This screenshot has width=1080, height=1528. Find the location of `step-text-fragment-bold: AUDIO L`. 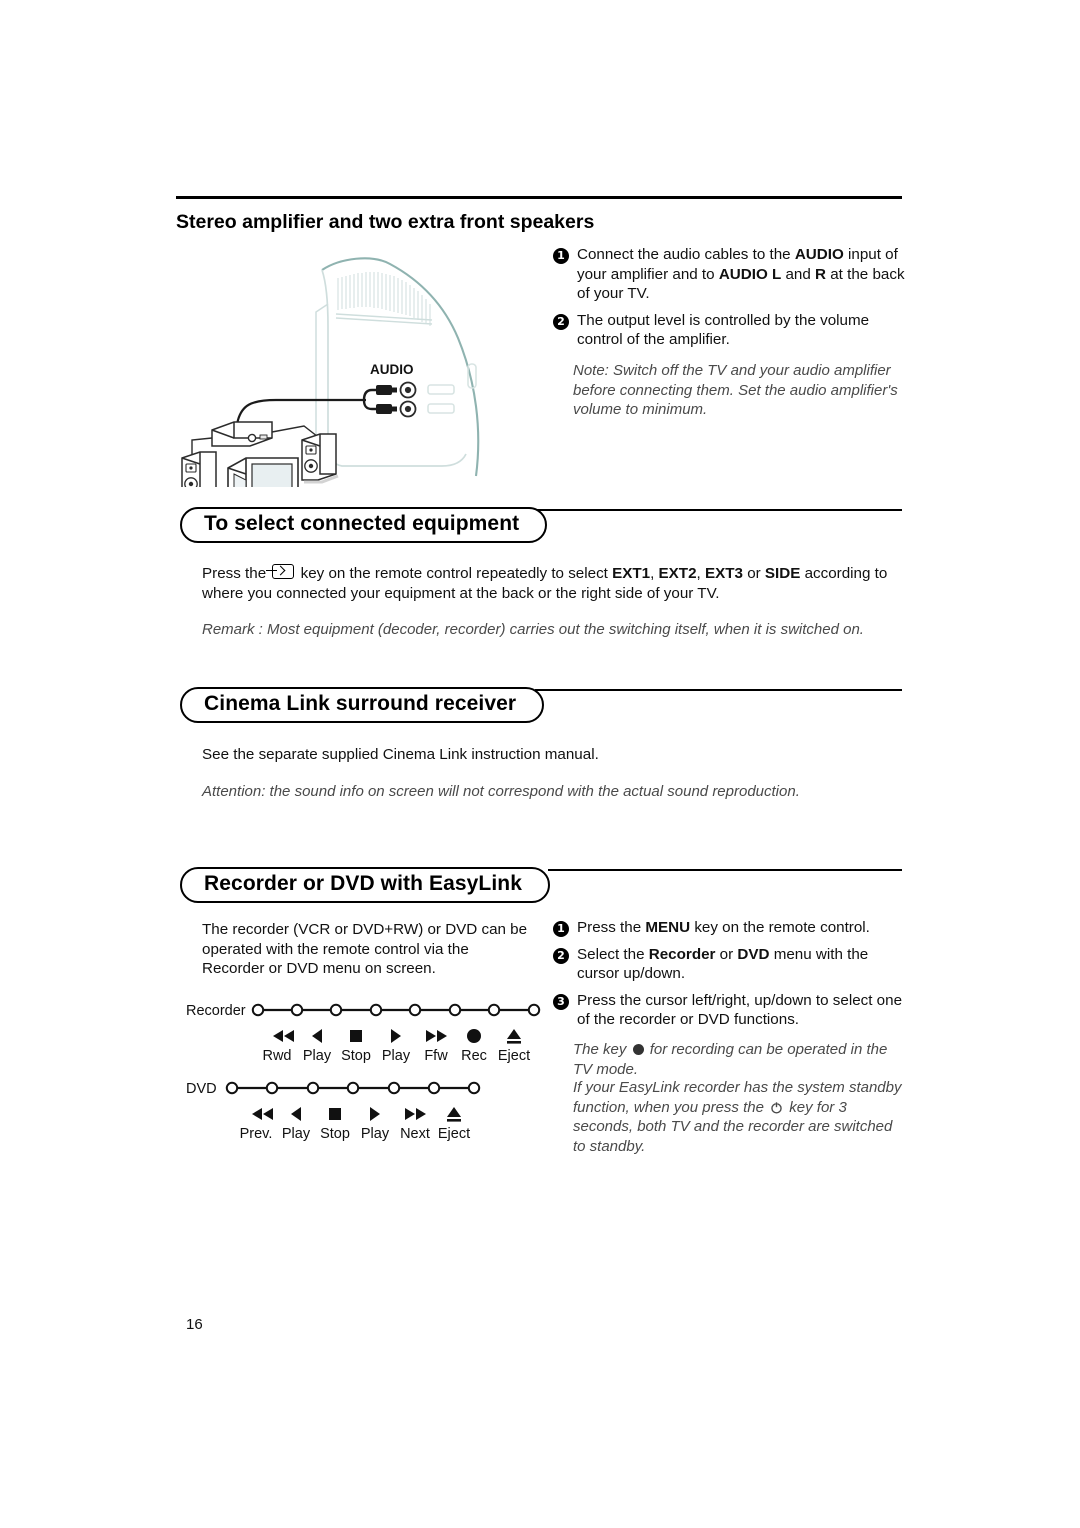

step-text-fragment-bold: AUDIO L is located at coordinates (750, 274).